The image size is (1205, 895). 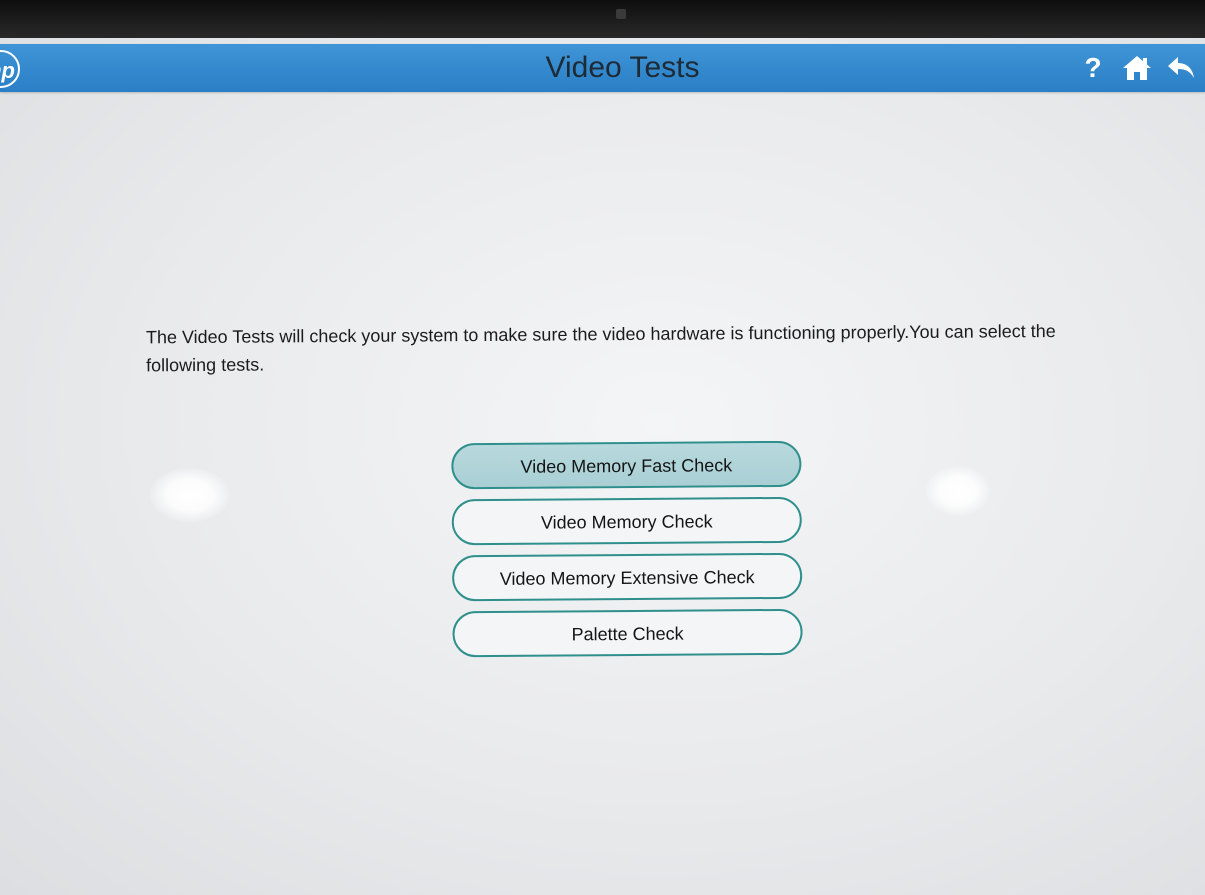 I want to click on video-memory-check-button: Video Memory Check, so click(x=626, y=521).